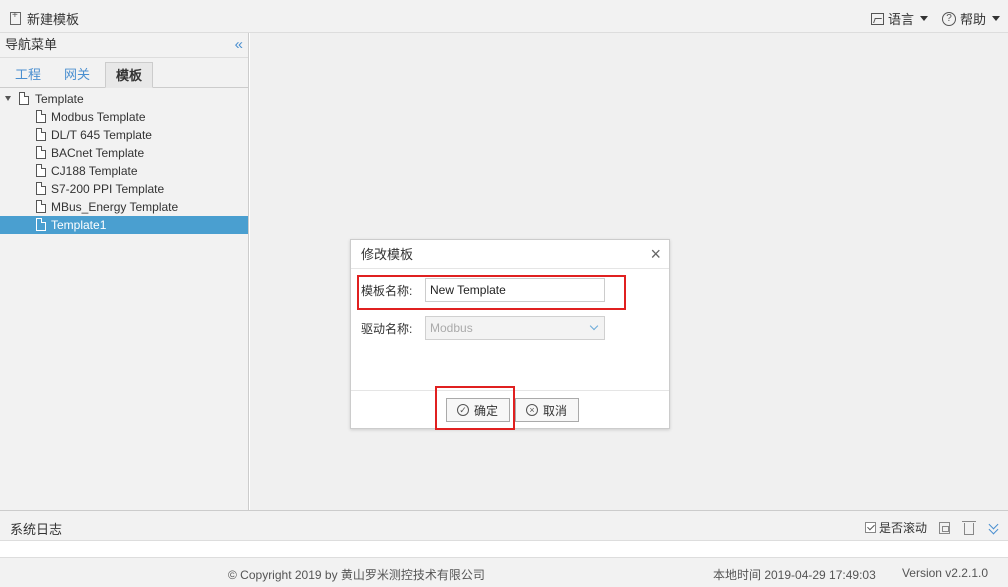  I want to click on template-name-input, so click(515, 290).